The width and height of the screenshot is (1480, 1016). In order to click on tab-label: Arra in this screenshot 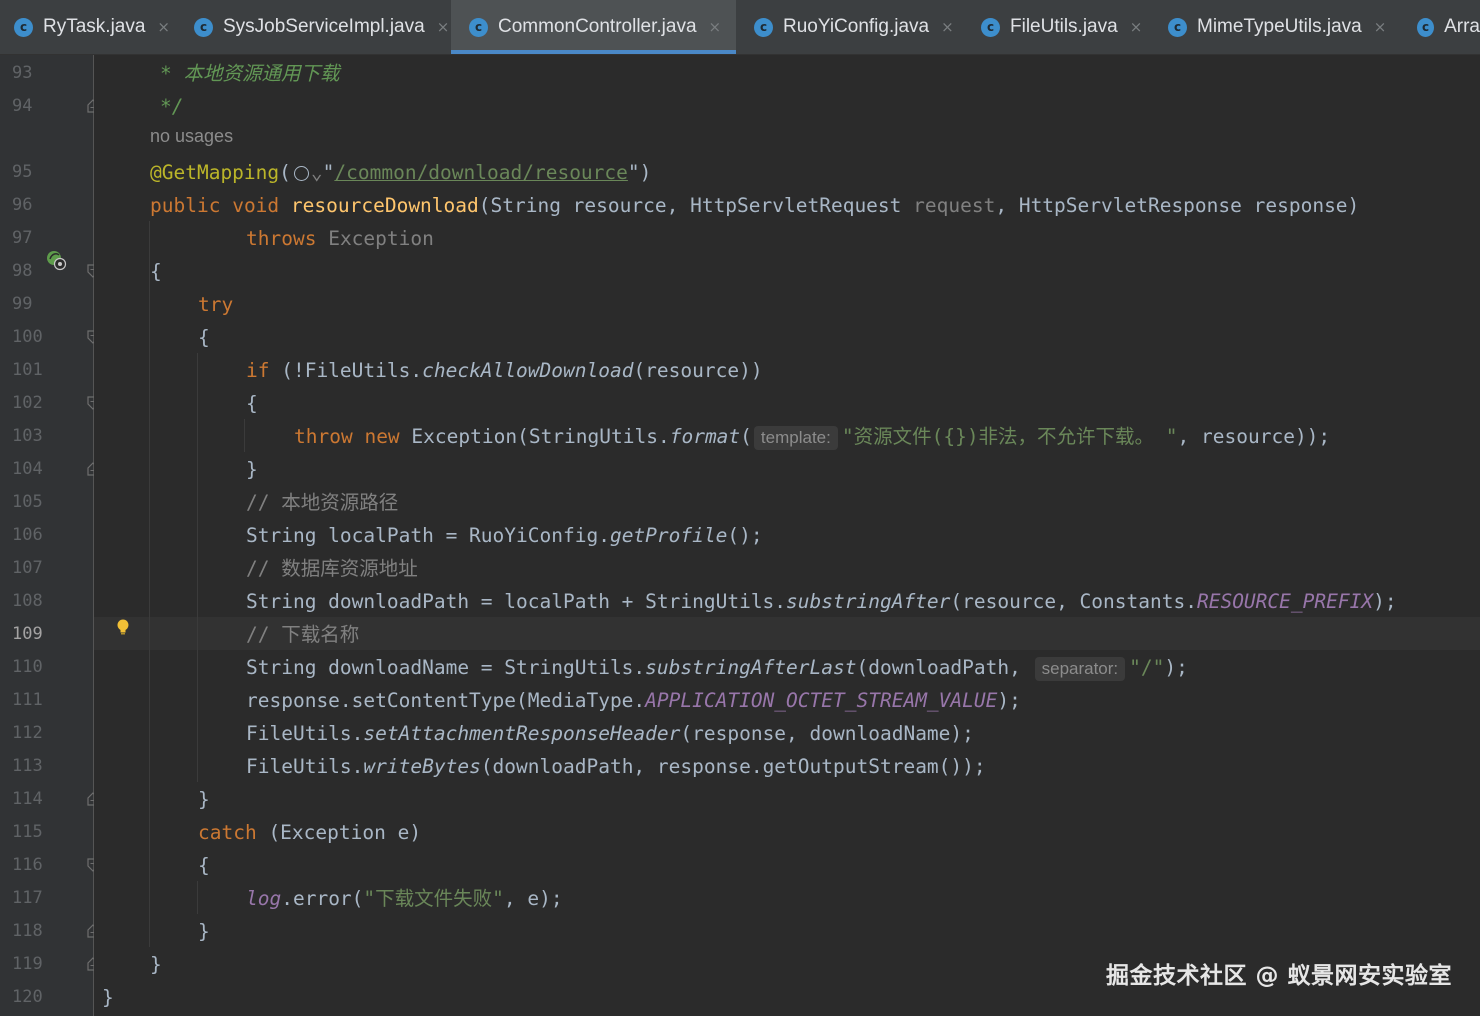, I will do `click(1462, 26)`.